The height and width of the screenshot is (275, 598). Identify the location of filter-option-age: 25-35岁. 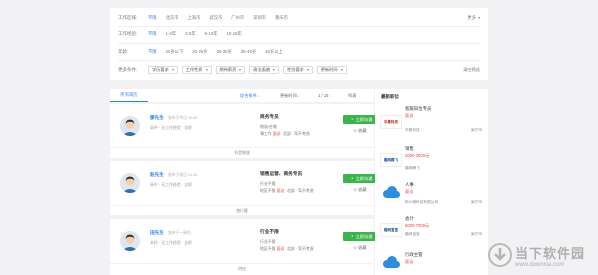
(224, 52).